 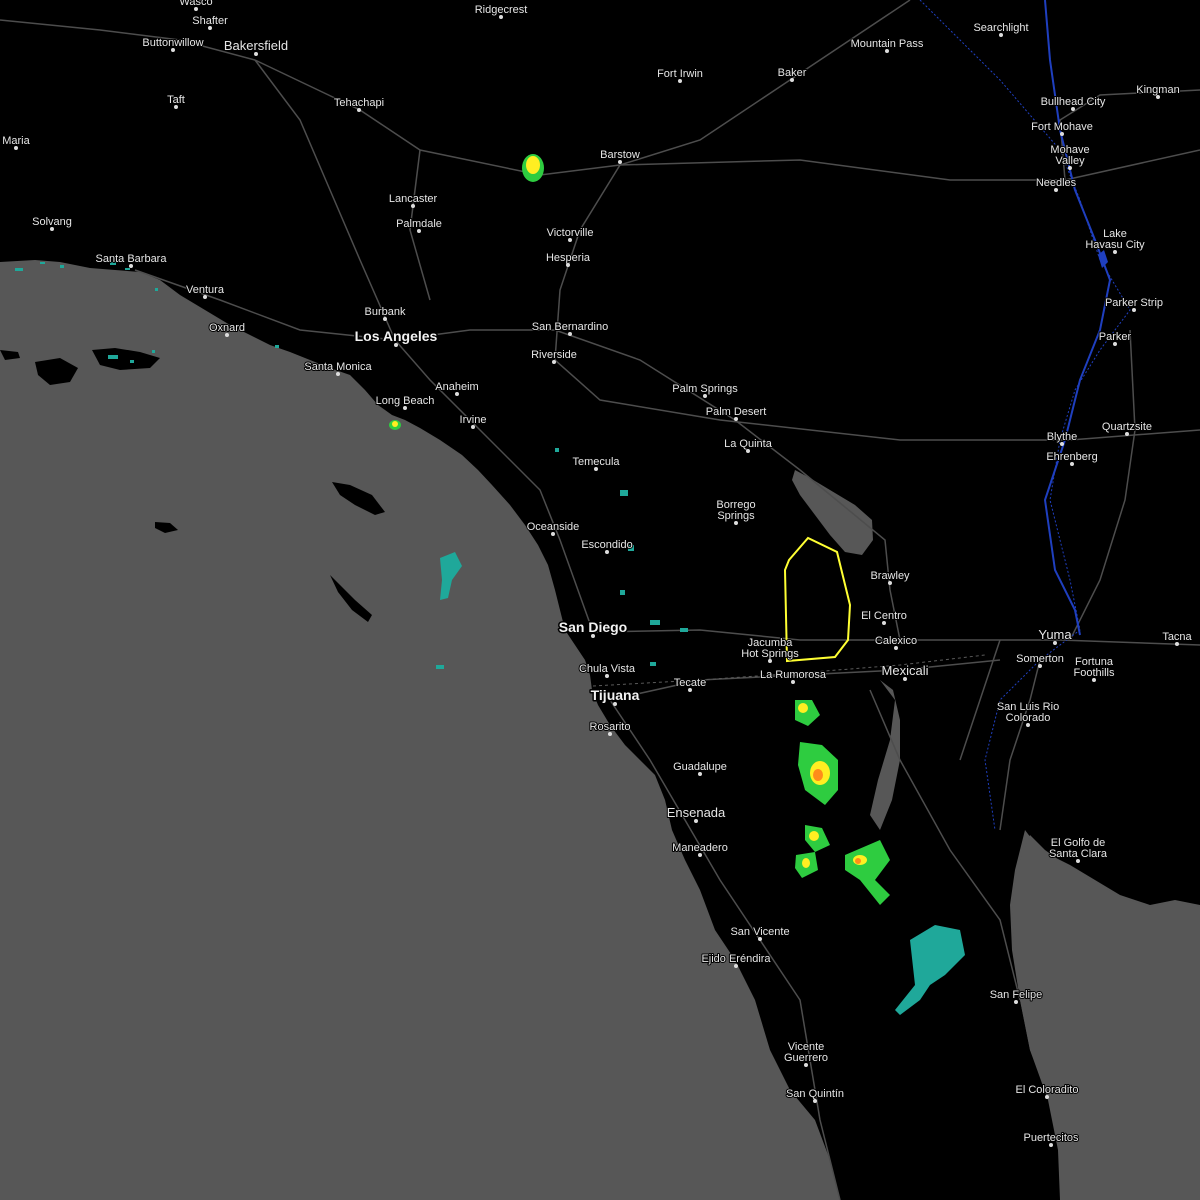 What do you see at coordinates (770, 661) in the screenshot?
I see `city-marker-jacumba` at bounding box center [770, 661].